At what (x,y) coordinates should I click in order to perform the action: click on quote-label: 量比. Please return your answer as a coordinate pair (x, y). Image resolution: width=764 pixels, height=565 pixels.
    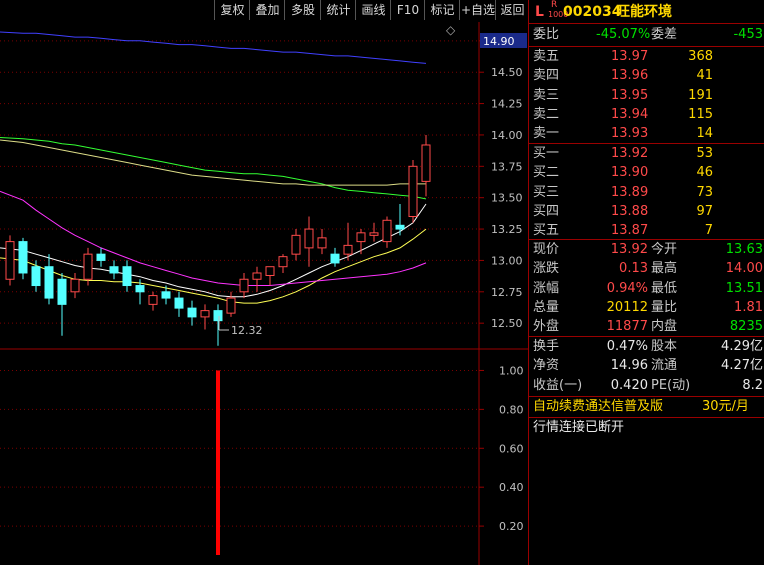
    Looking at the image, I should click on (664, 307).